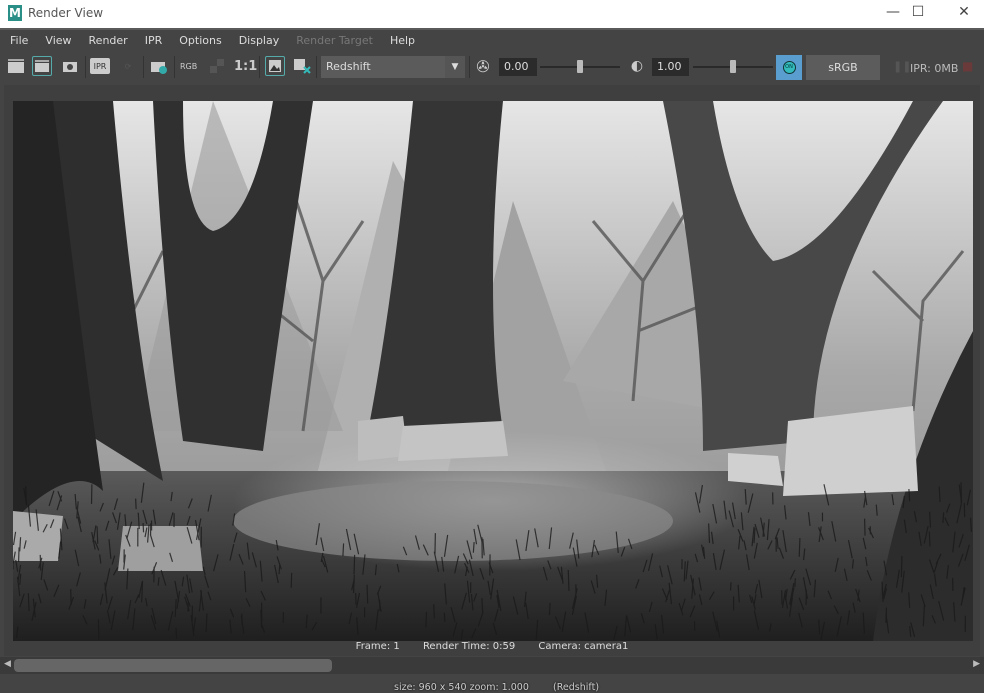  What do you see at coordinates (188, 66) in the screenshot?
I see `rgb-channels-button: RGB` at bounding box center [188, 66].